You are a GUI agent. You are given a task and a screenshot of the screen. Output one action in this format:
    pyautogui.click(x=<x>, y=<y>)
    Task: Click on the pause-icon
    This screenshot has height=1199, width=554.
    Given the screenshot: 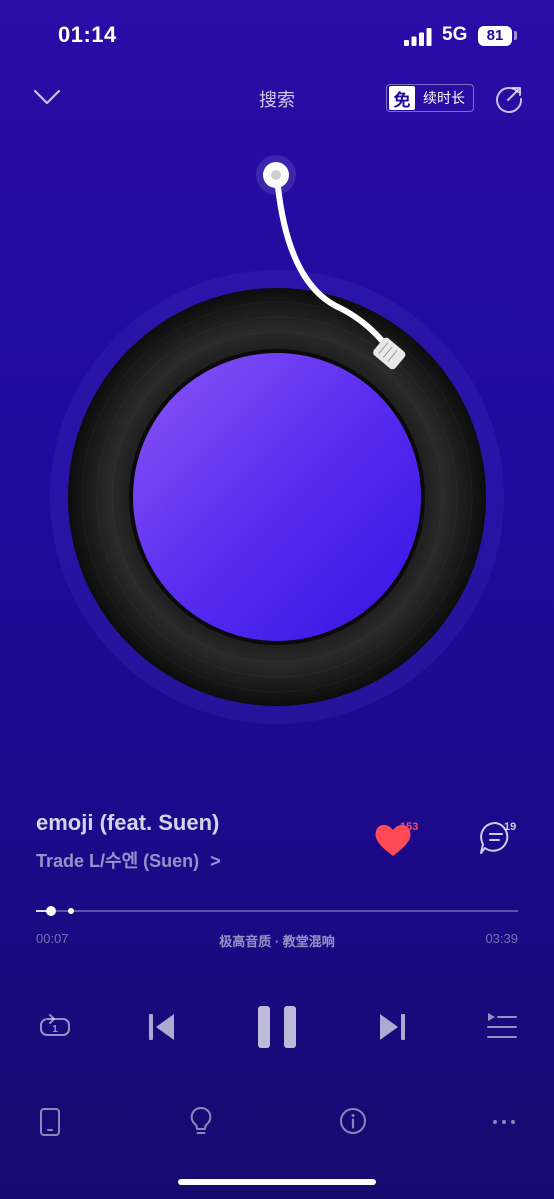 What is the action you would take?
    pyautogui.click(x=277, y=1027)
    